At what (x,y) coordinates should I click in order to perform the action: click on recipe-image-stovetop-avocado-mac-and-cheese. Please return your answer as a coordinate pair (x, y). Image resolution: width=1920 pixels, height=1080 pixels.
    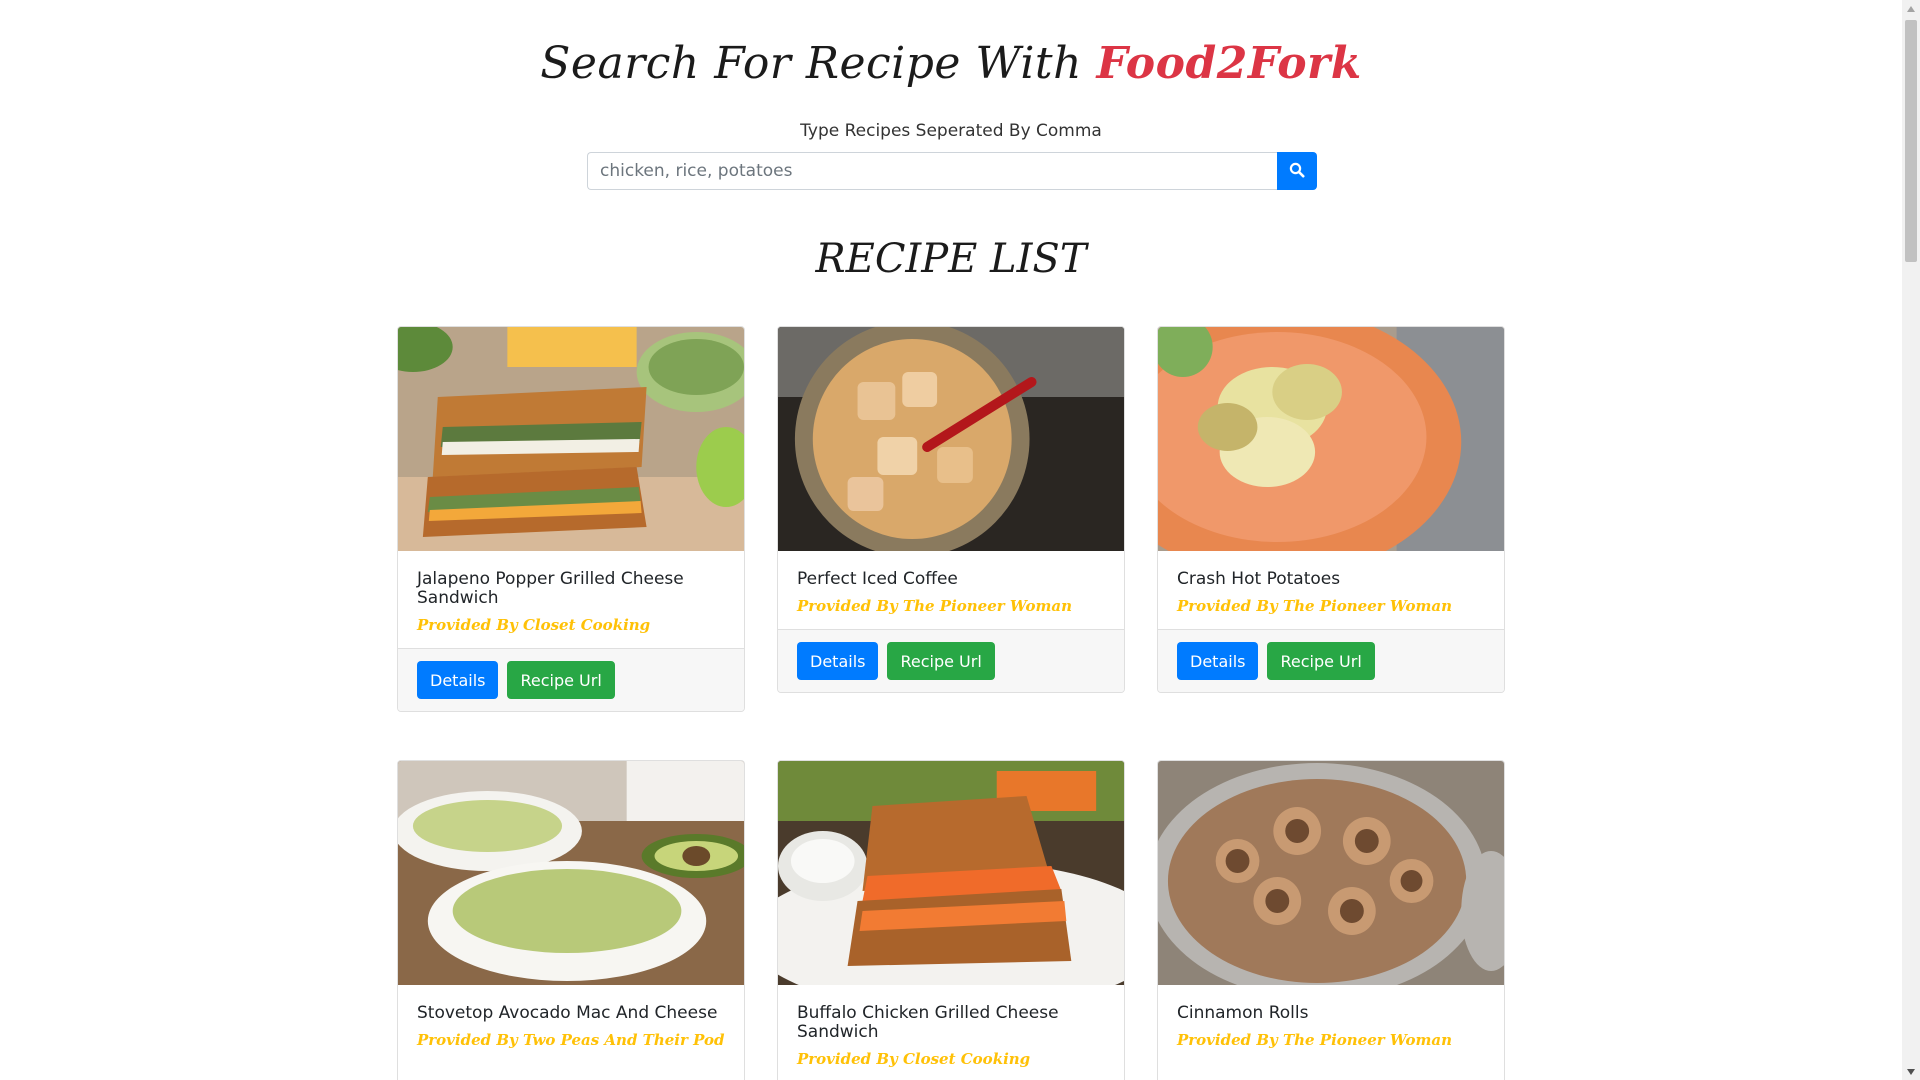
    Looking at the image, I should click on (571, 873).